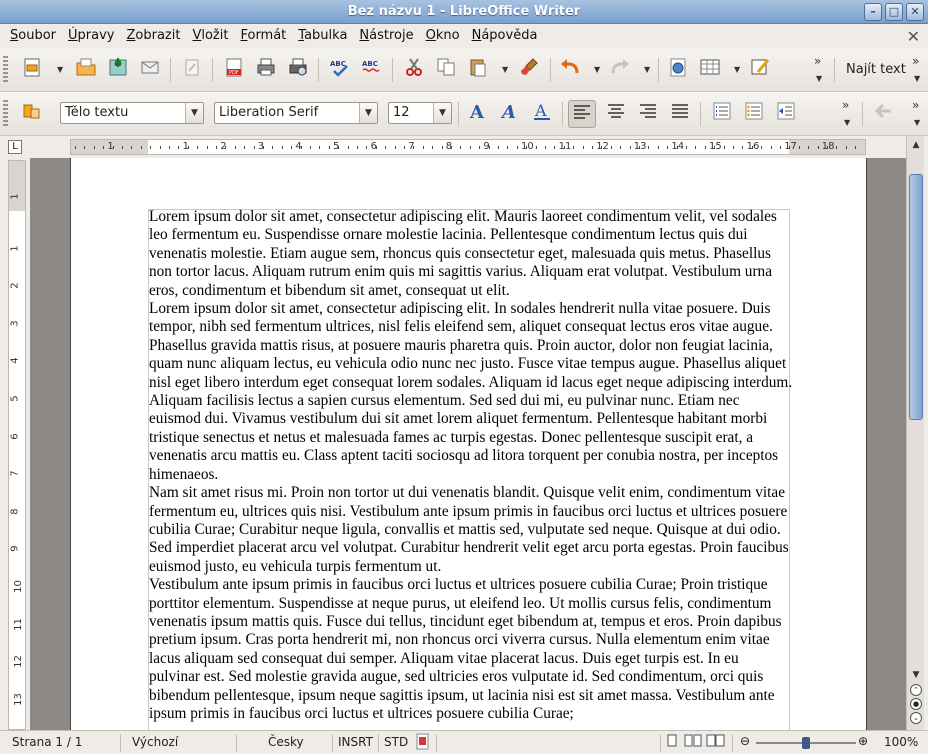  Describe the element at coordinates (917, 122) in the screenshot. I see `nav-options-icon: ▼` at that location.